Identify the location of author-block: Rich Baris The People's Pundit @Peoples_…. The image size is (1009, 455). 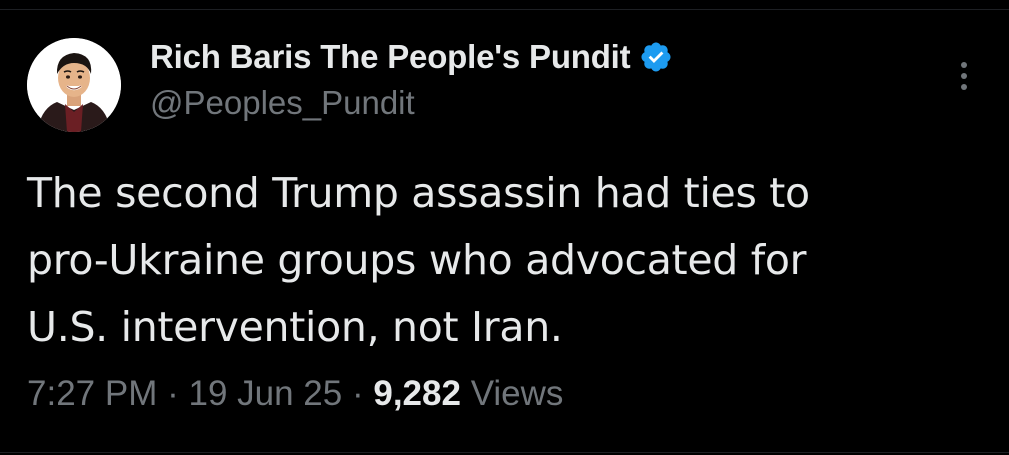
(540, 79).